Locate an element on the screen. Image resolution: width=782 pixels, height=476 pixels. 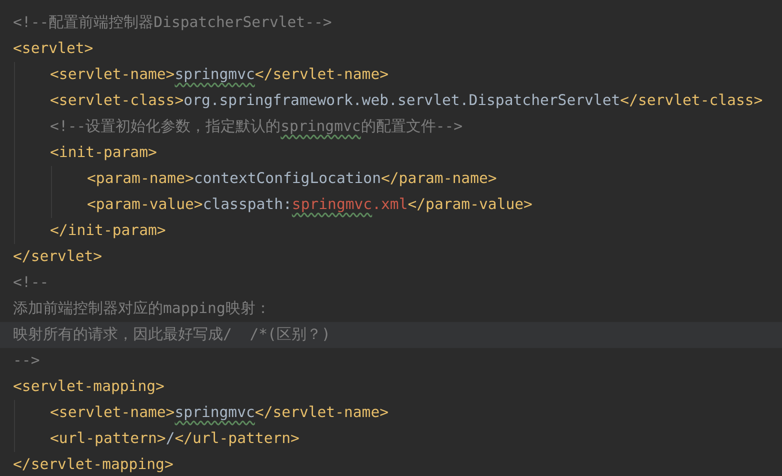
code-line: <url-pattern>/</url-pattern> is located at coordinates (175, 439).